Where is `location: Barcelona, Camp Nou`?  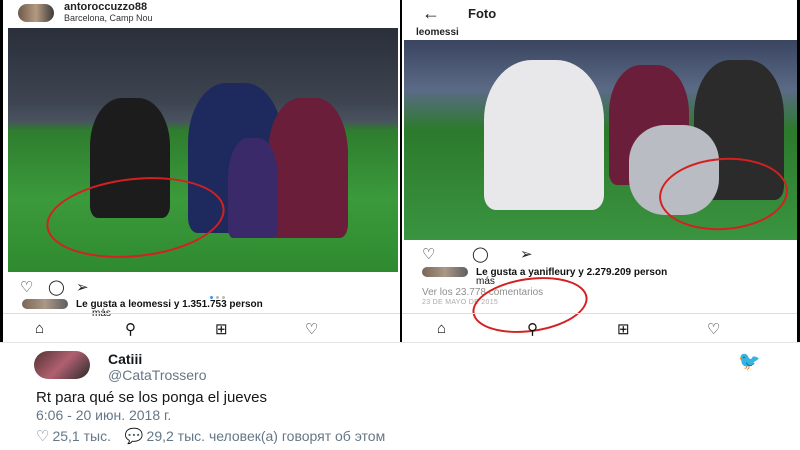 location: Barcelona, Camp Nou is located at coordinates (108, 18).